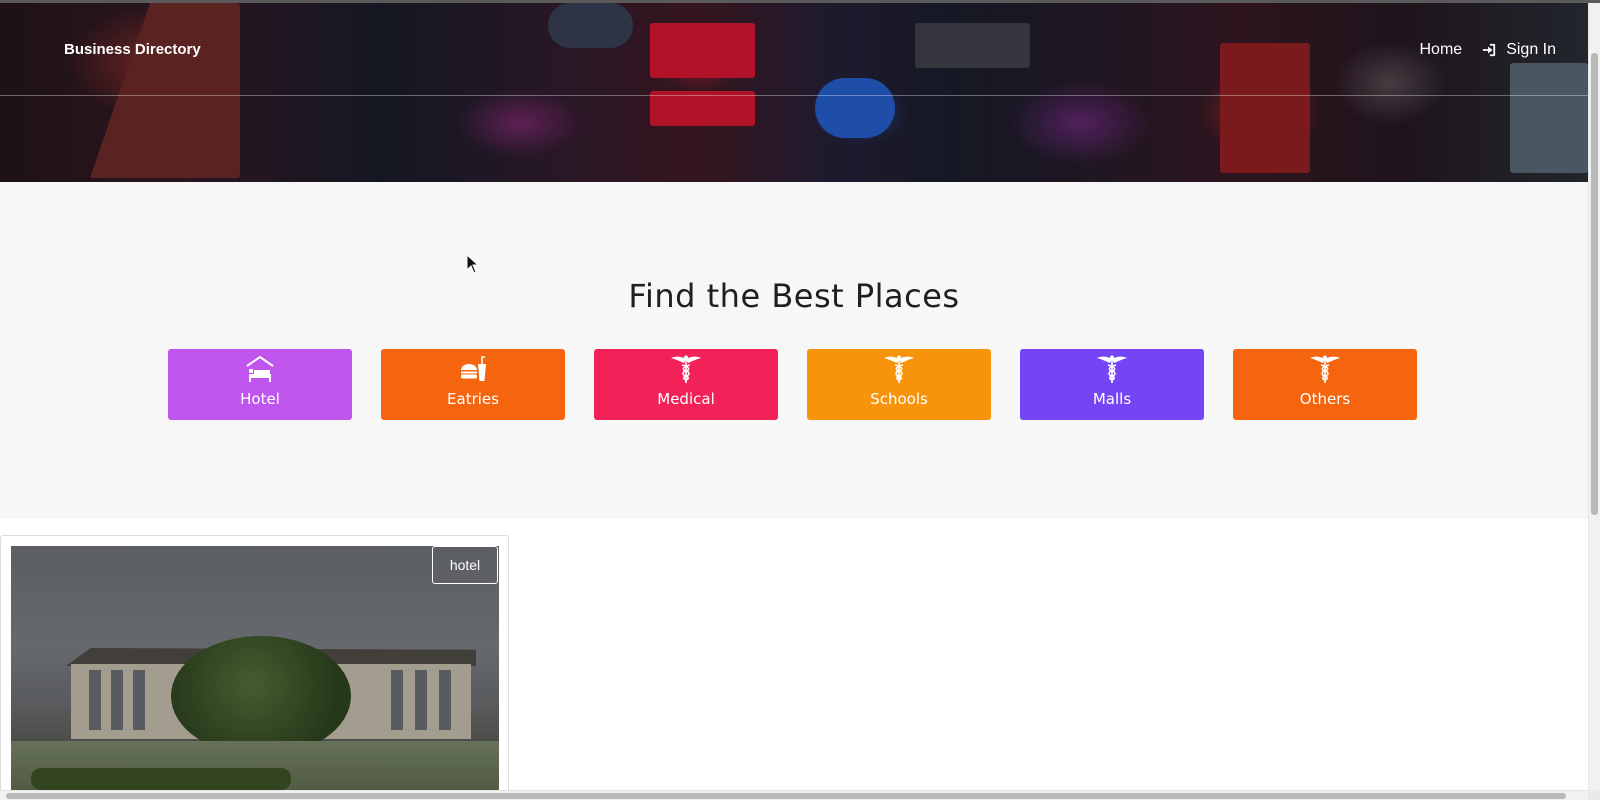 The width and height of the screenshot is (1600, 800). What do you see at coordinates (899, 384) in the screenshot?
I see `category-schools-button: Schools` at bounding box center [899, 384].